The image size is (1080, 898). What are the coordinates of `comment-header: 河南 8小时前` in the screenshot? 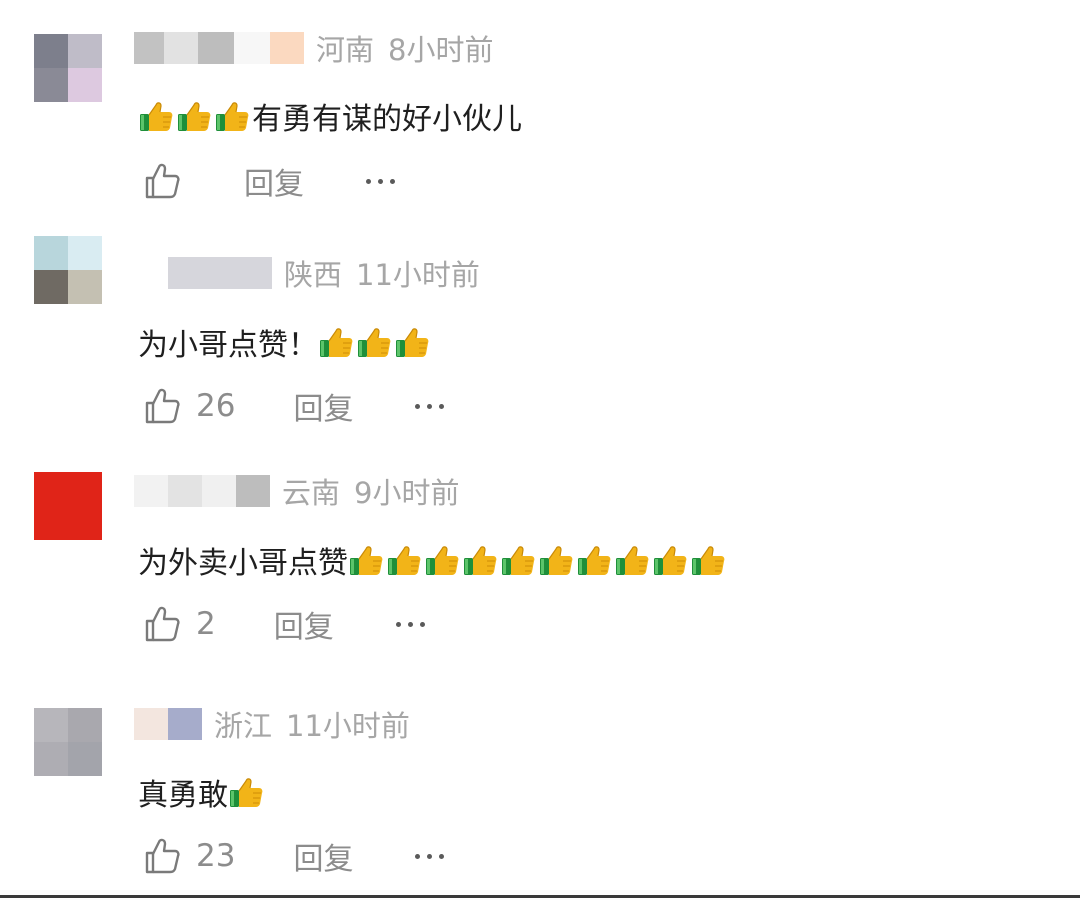 It's located at (313, 48).